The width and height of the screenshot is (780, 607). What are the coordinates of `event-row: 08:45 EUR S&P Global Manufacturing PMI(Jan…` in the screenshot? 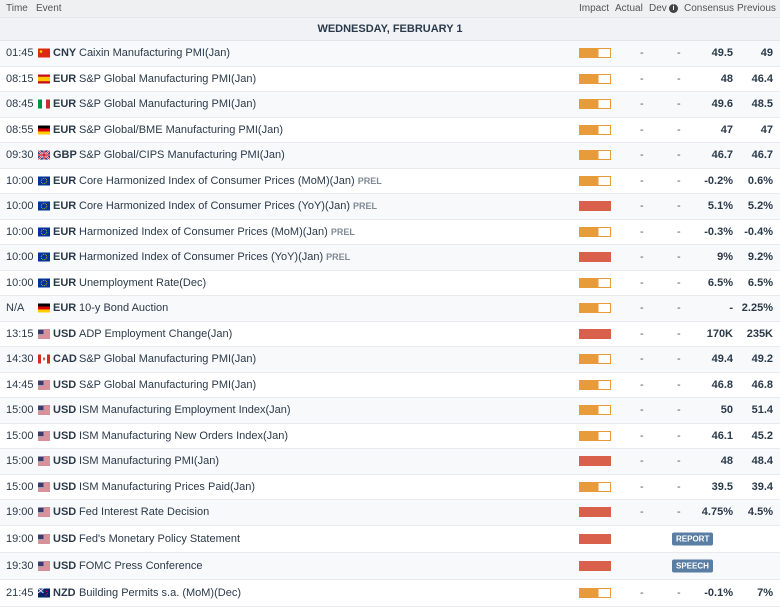 It's located at (390, 105).